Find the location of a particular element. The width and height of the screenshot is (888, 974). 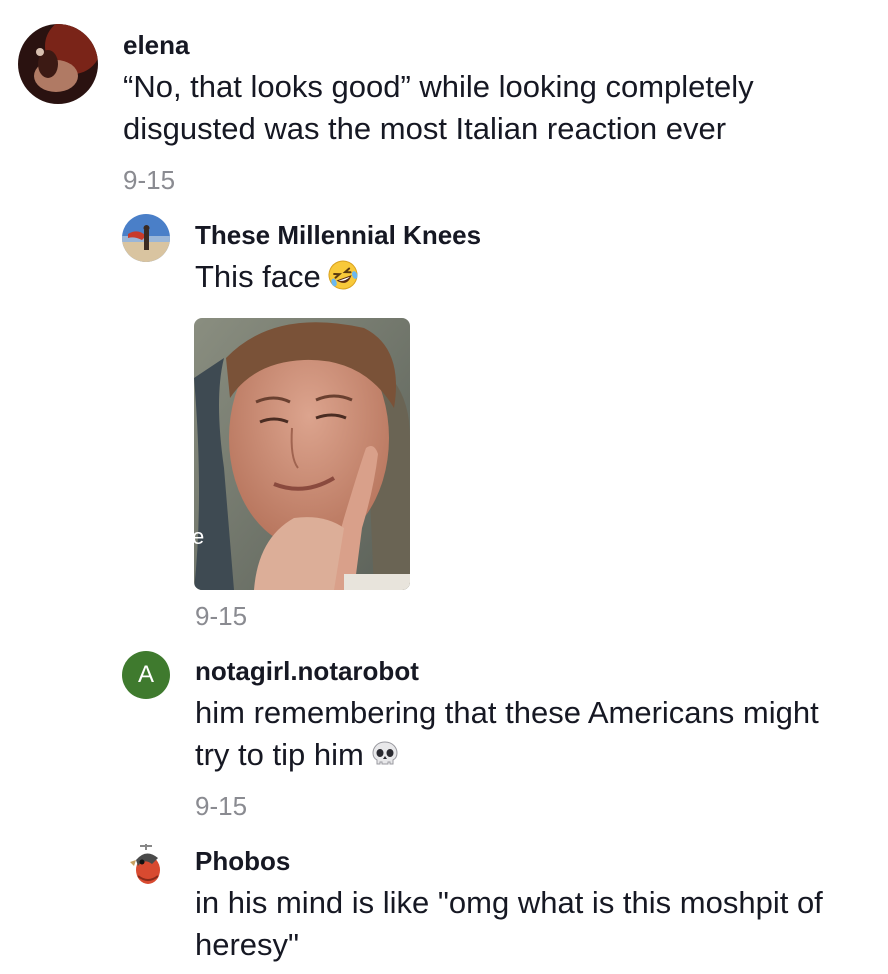

rolling-on-floor-laughing-icon is located at coordinates (343, 280).